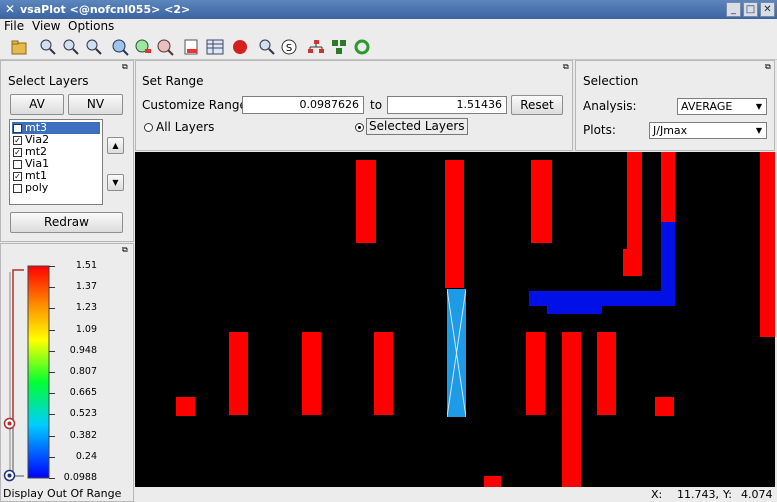  Describe the element at coordinates (289, 47) in the screenshot. I see `refresh-icon: S` at that location.